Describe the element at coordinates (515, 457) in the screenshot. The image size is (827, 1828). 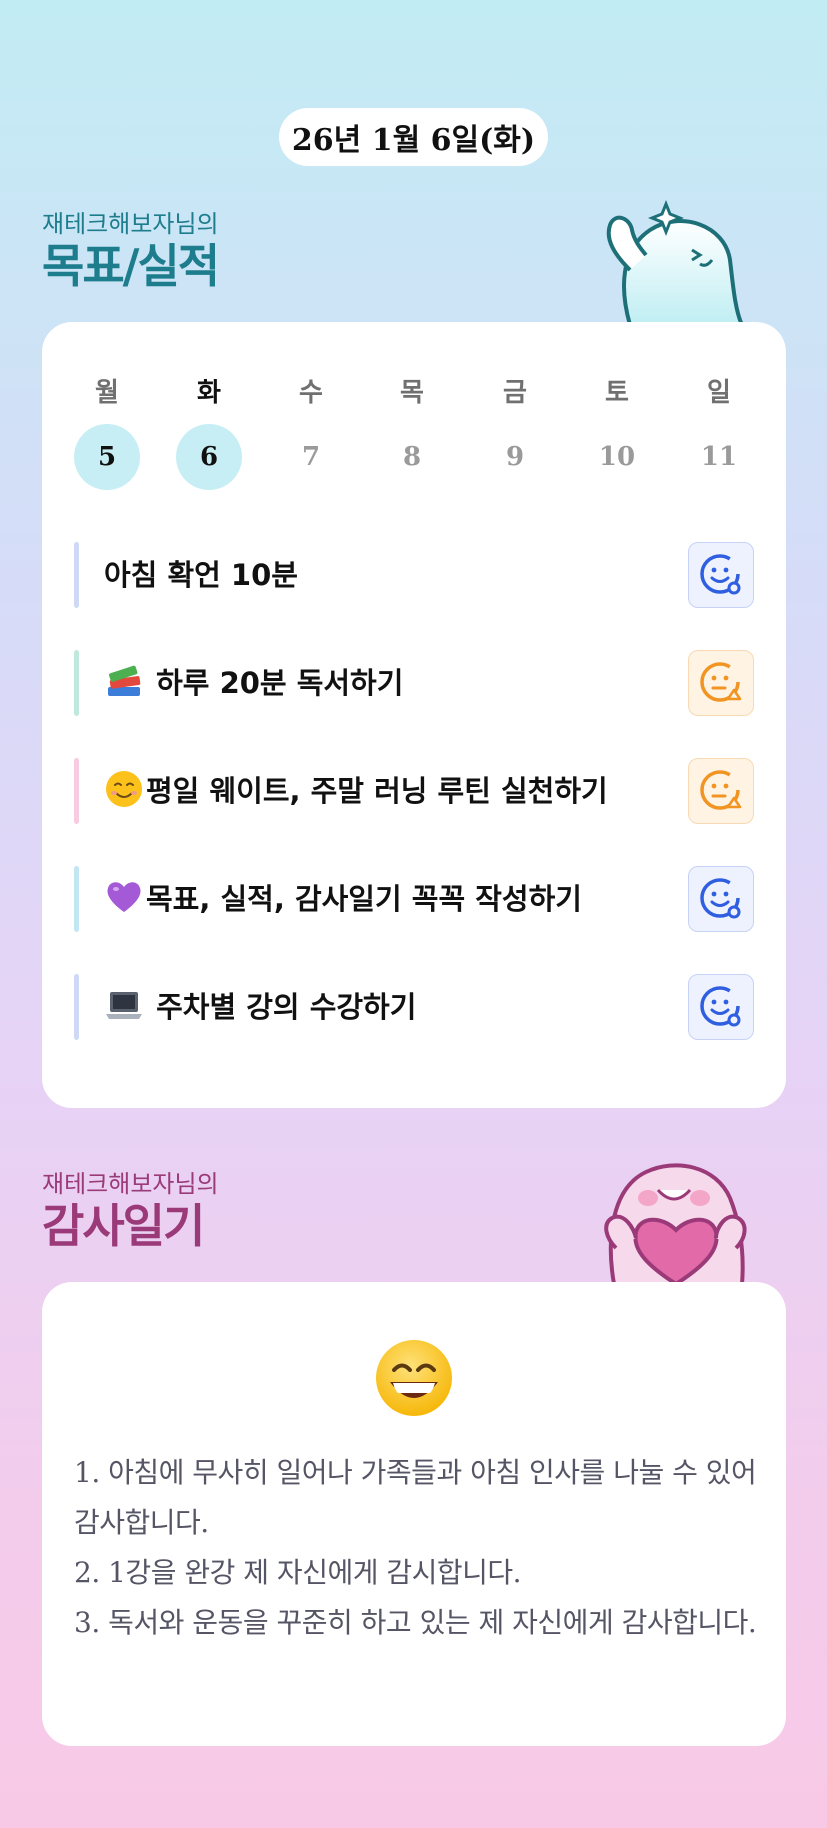
I see `date-cell: 9` at that location.